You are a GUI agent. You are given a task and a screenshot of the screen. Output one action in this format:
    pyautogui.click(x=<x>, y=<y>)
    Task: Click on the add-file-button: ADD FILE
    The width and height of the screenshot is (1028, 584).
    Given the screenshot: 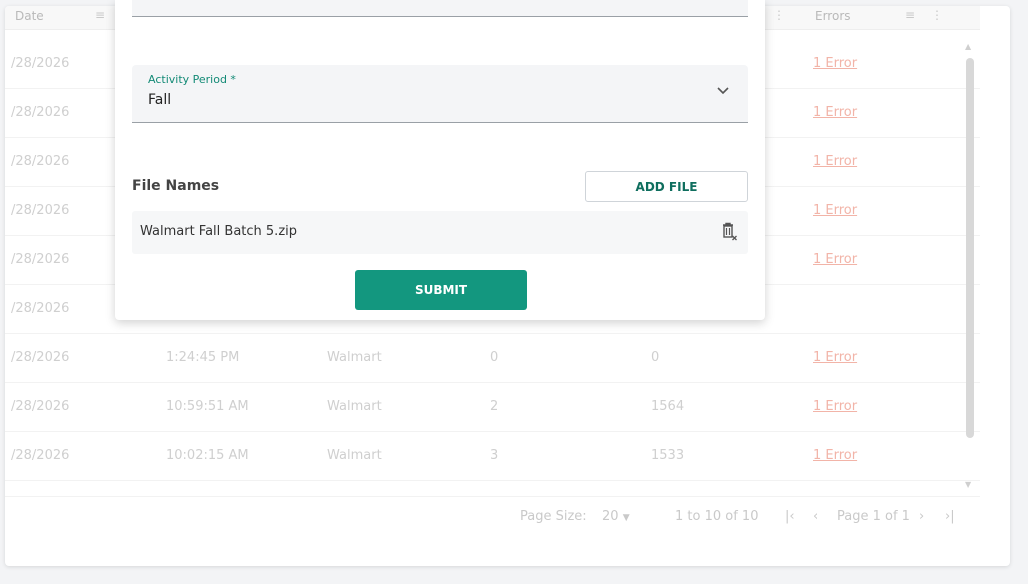 What is the action you would take?
    pyautogui.click(x=666, y=186)
    